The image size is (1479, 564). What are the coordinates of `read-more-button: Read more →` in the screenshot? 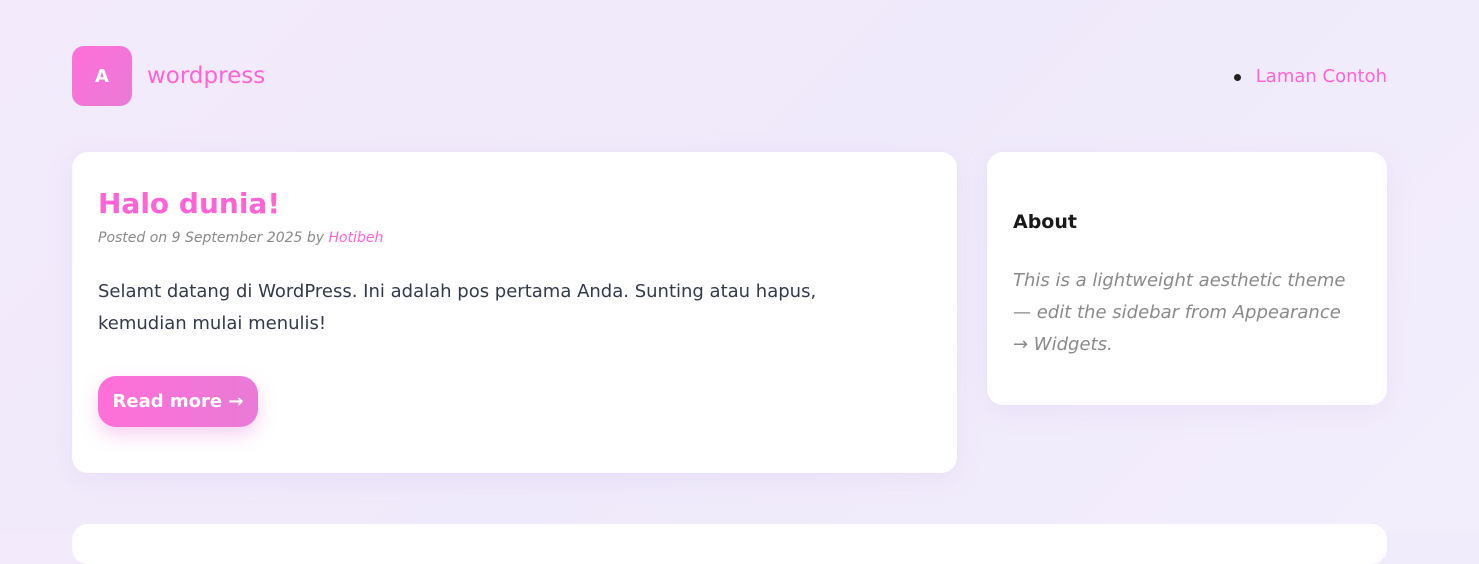 It's located at (178, 401).